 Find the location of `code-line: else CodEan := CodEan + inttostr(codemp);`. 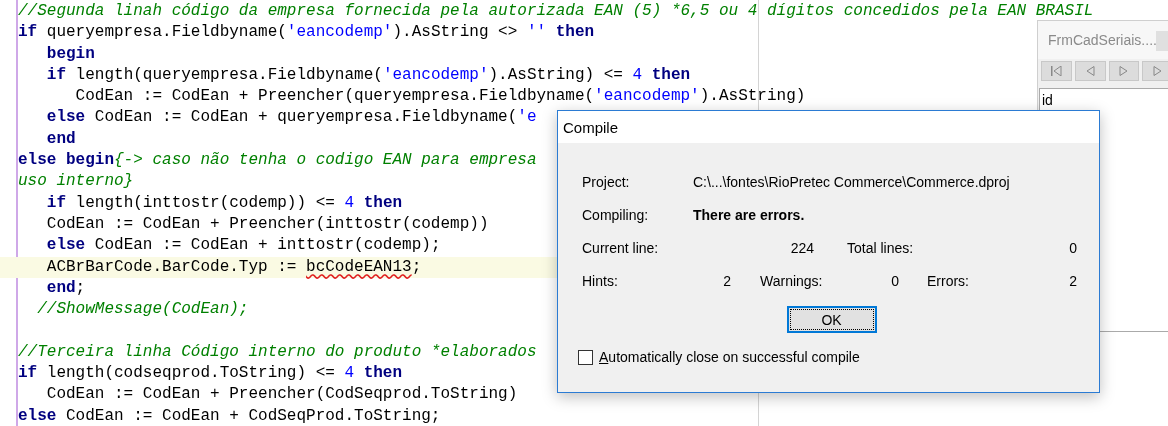

code-line: else CodEan := CodEan + inttostr(codemp); is located at coordinates (243, 246).